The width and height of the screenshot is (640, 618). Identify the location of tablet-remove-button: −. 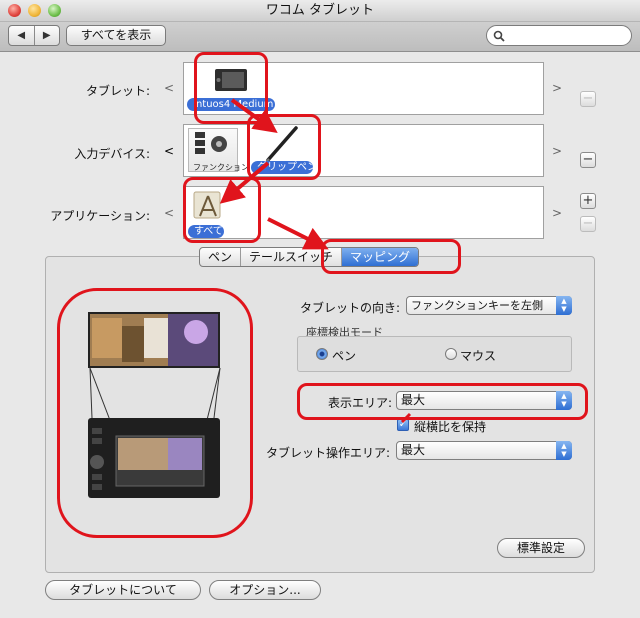
(588, 99).